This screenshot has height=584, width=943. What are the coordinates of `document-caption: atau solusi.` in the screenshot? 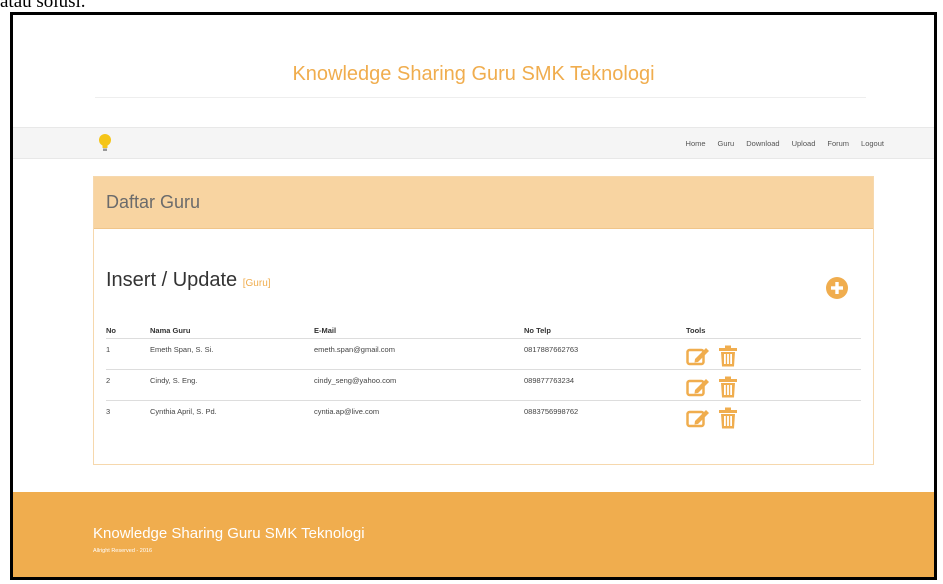 It's located at (43, 6).